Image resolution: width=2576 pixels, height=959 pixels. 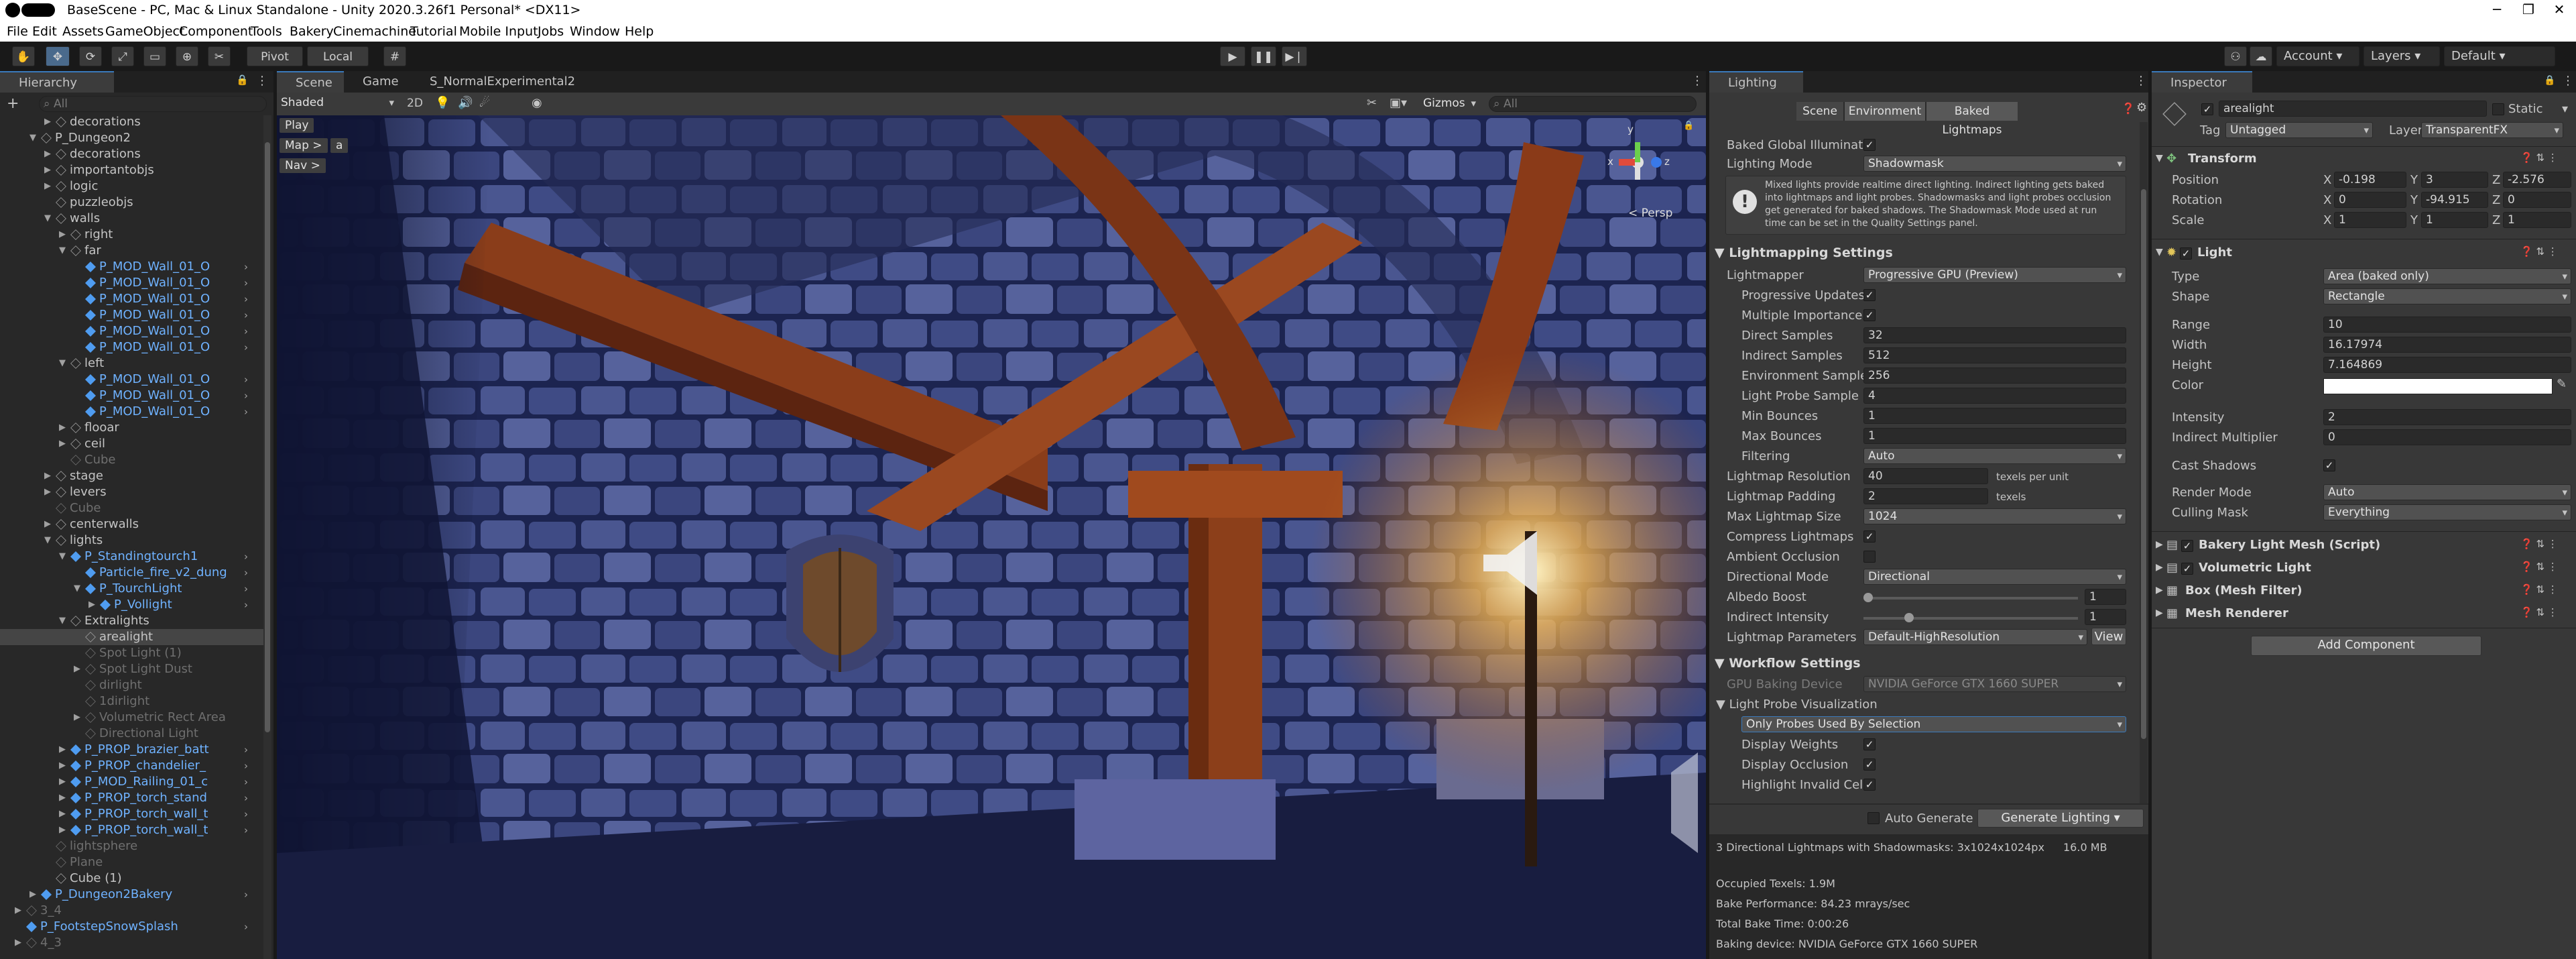 I want to click on play-overlay-button: Play, so click(x=297, y=125).